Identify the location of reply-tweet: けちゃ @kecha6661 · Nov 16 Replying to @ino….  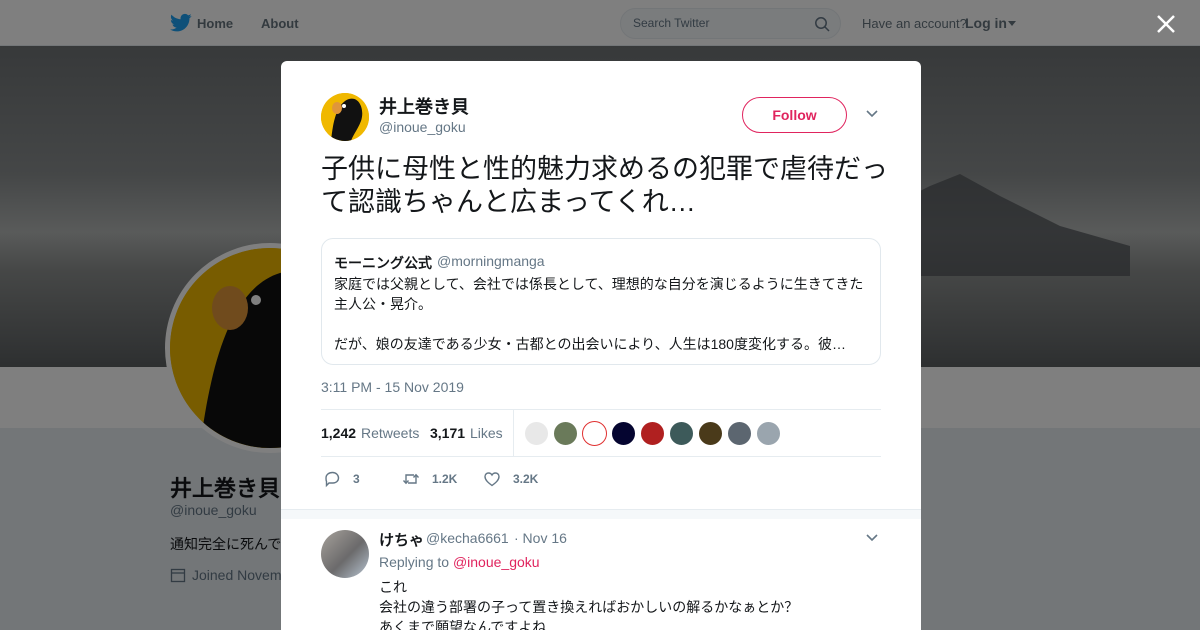
(601, 574).